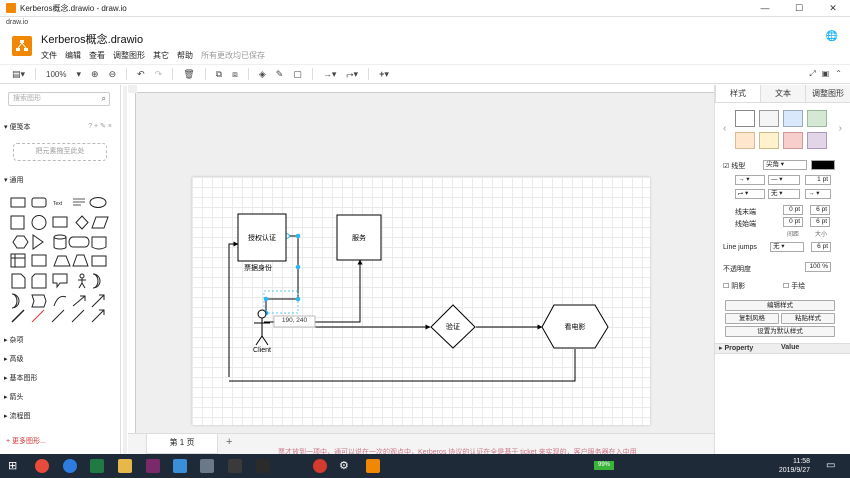 The width and height of the screenshot is (850, 478). What do you see at coordinates (821, 247) in the screenshot?
I see `line-jumps-size: 6 pt` at bounding box center [821, 247].